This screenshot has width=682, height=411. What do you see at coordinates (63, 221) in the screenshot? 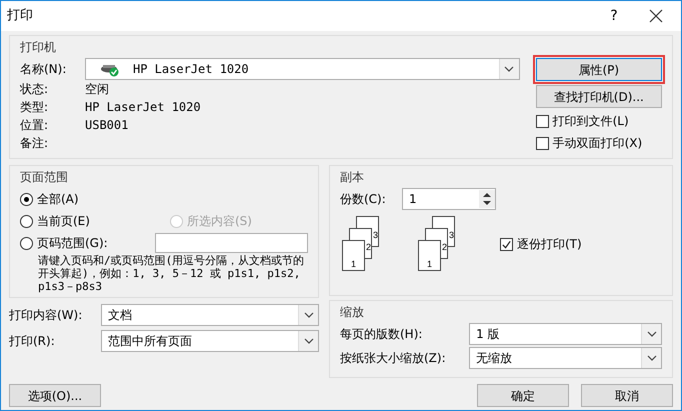
I see `radio-label: 当前页(E)` at bounding box center [63, 221].